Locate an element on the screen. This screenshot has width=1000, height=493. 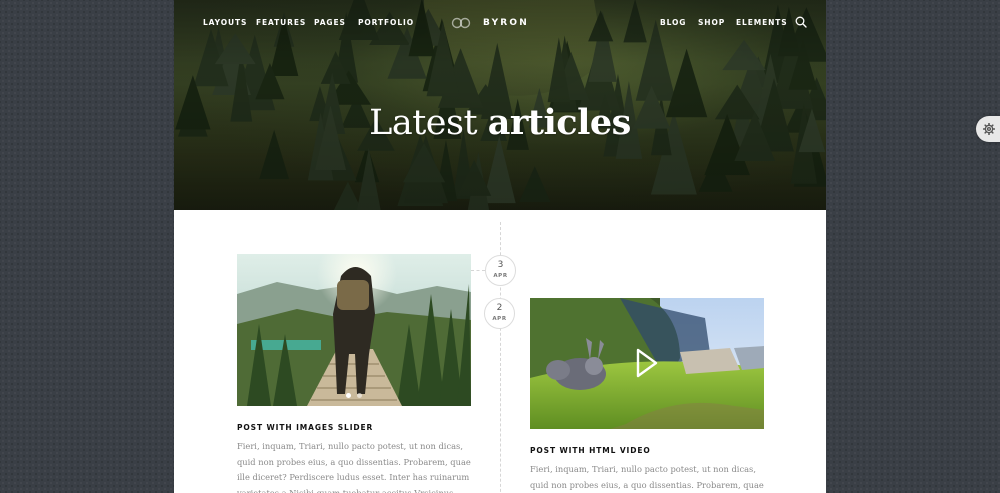
date-day: 3 is located at coordinates (500, 265).